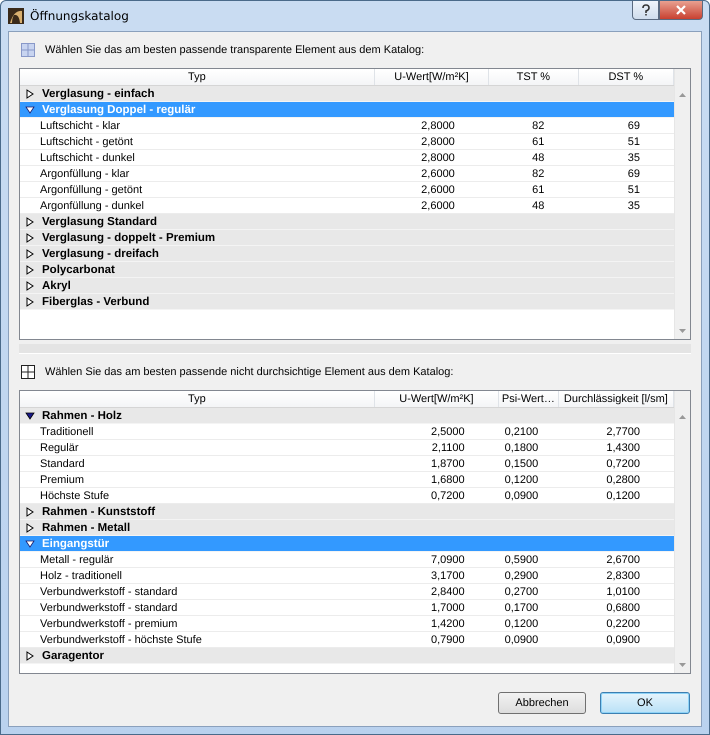  I want to click on group-row: Verglasung - doppelt - Premium, so click(347, 238).